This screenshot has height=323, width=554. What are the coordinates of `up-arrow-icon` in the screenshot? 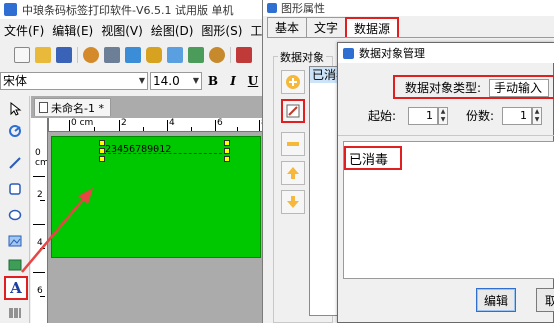 It's located at (293, 173).